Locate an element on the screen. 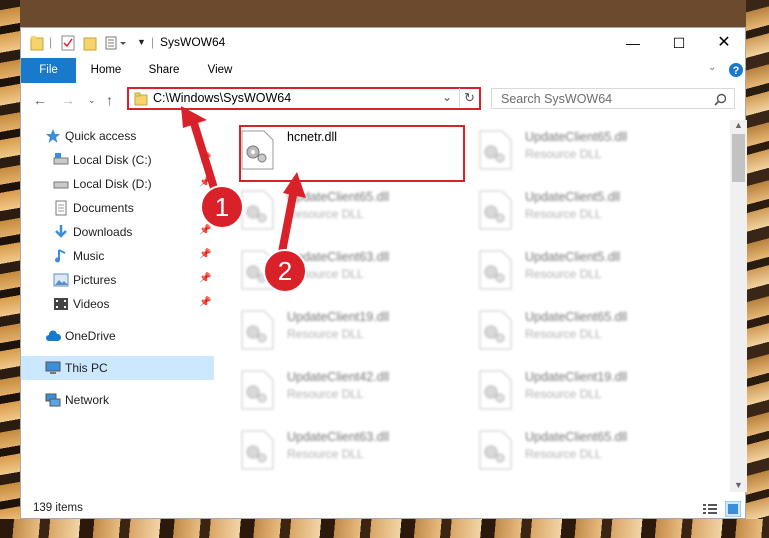  step-2-badge: 2 is located at coordinates (285, 271).